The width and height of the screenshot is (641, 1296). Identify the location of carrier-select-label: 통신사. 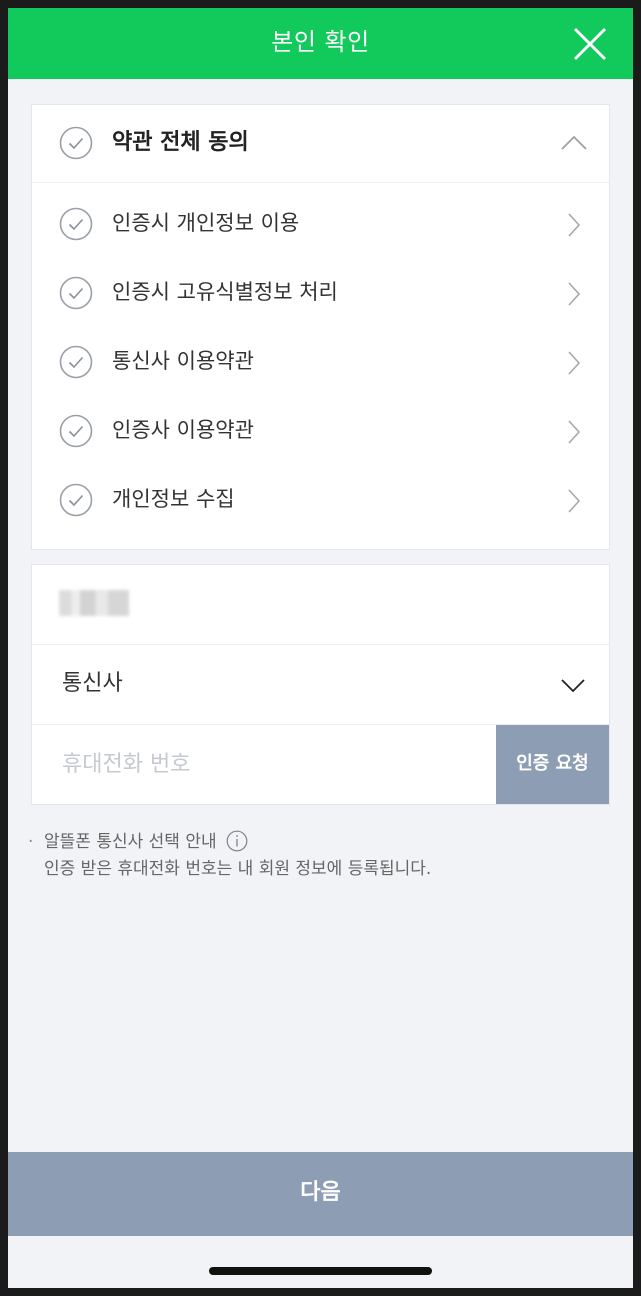
(92, 683).